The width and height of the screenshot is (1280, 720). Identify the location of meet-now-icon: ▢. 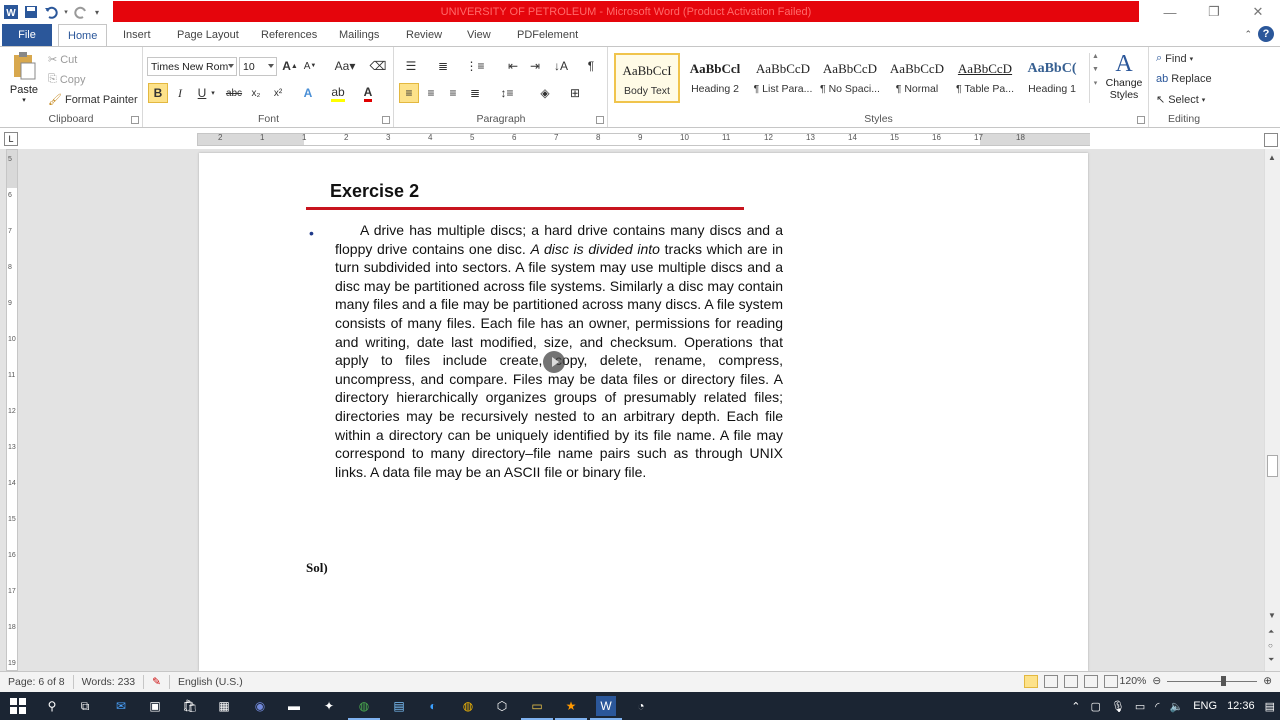
(1095, 706).